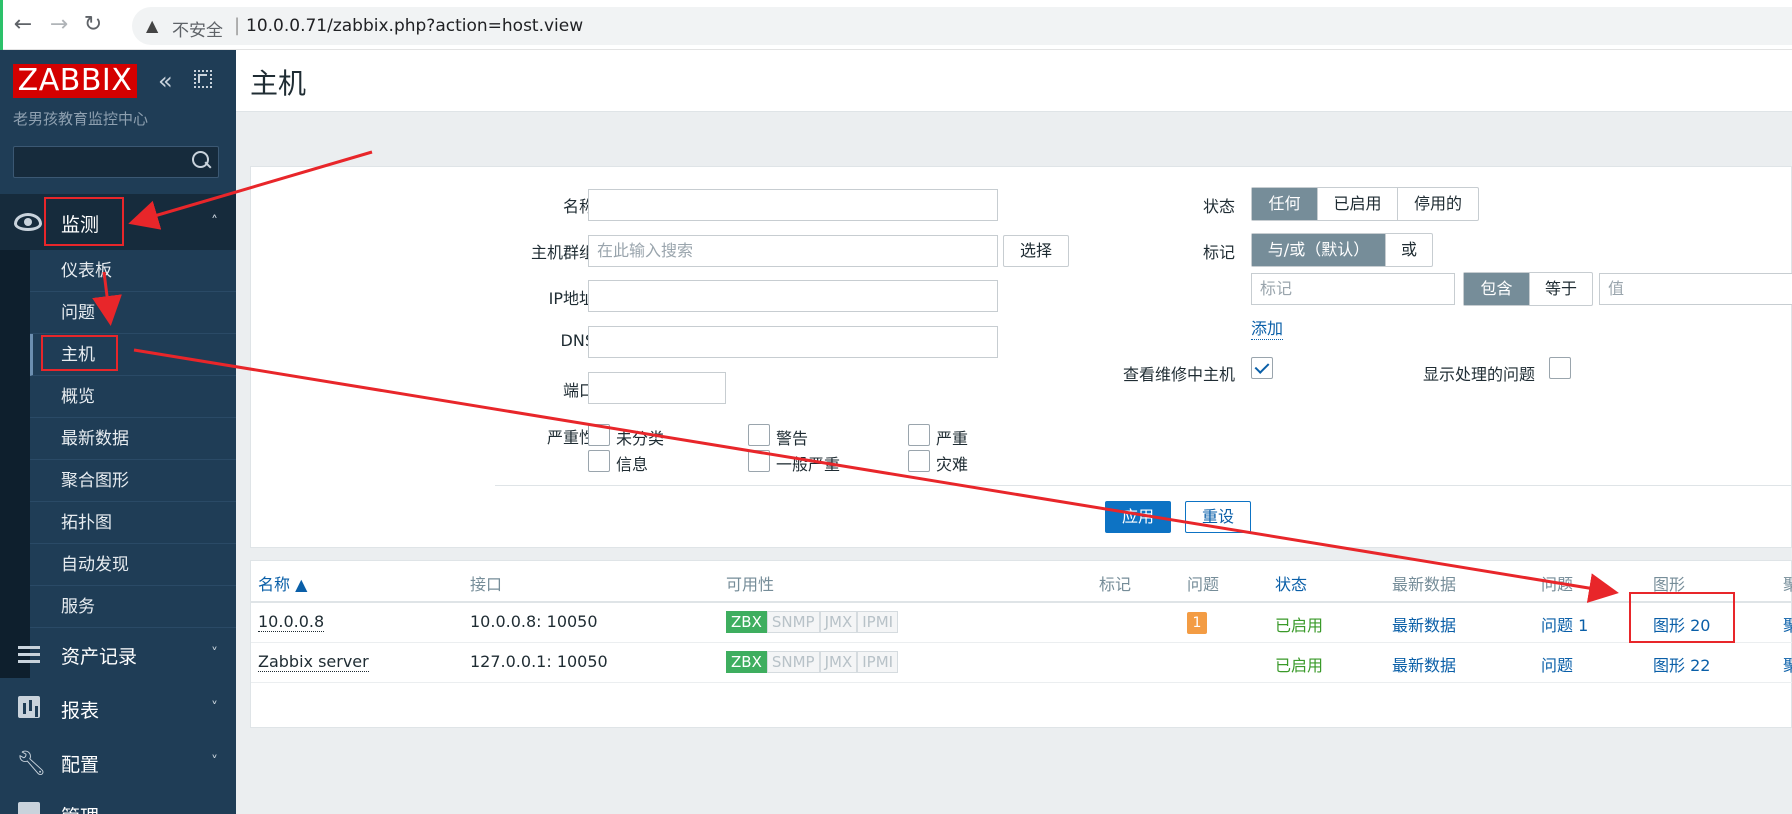 This screenshot has width=1792, height=814. What do you see at coordinates (1681, 664) in the screenshot?
I see `row2-graphs-link: 图形 22` at bounding box center [1681, 664].